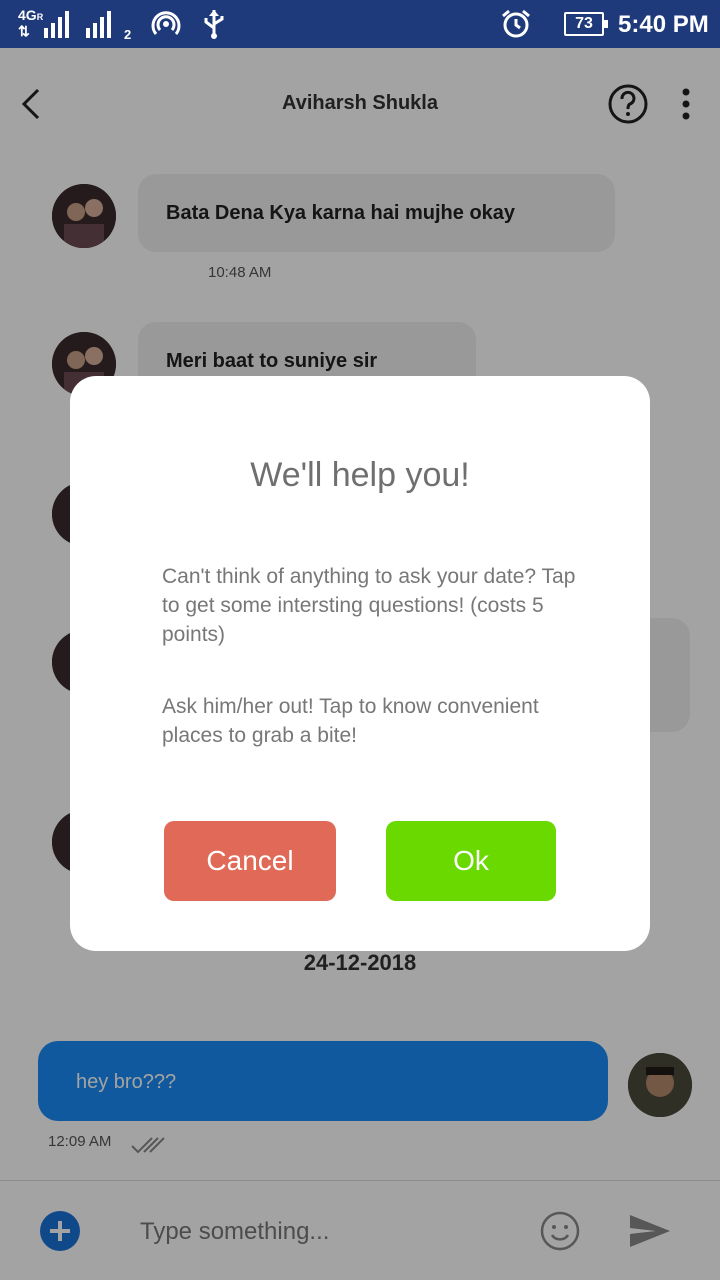 The width and height of the screenshot is (720, 1280). I want to click on signal-sim2-icon, so click(98, 24).